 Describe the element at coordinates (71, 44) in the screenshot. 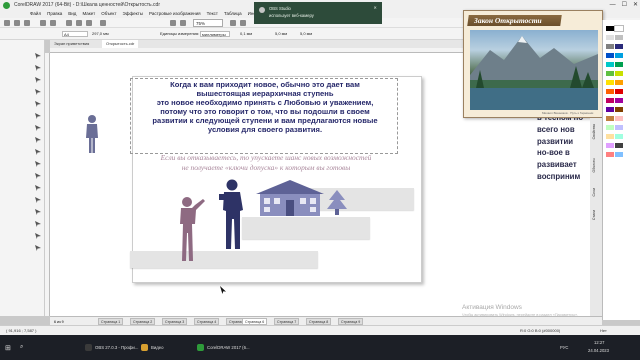

I see `tab-welcome-screen: Экран приветствия` at that location.